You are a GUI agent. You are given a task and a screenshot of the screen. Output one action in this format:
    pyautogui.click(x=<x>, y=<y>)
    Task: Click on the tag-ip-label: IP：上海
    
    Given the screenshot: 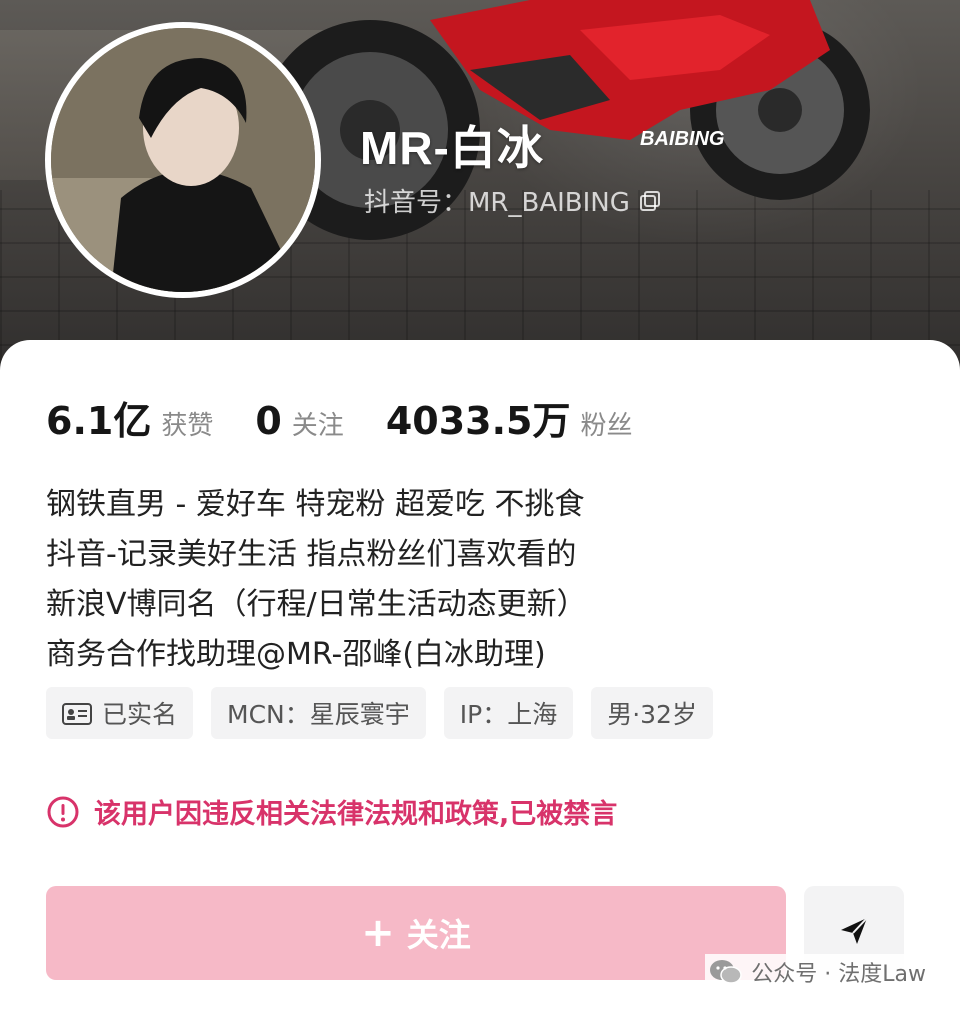 What is the action you would take?
    pyautogui.click(x=508, y=714)
    